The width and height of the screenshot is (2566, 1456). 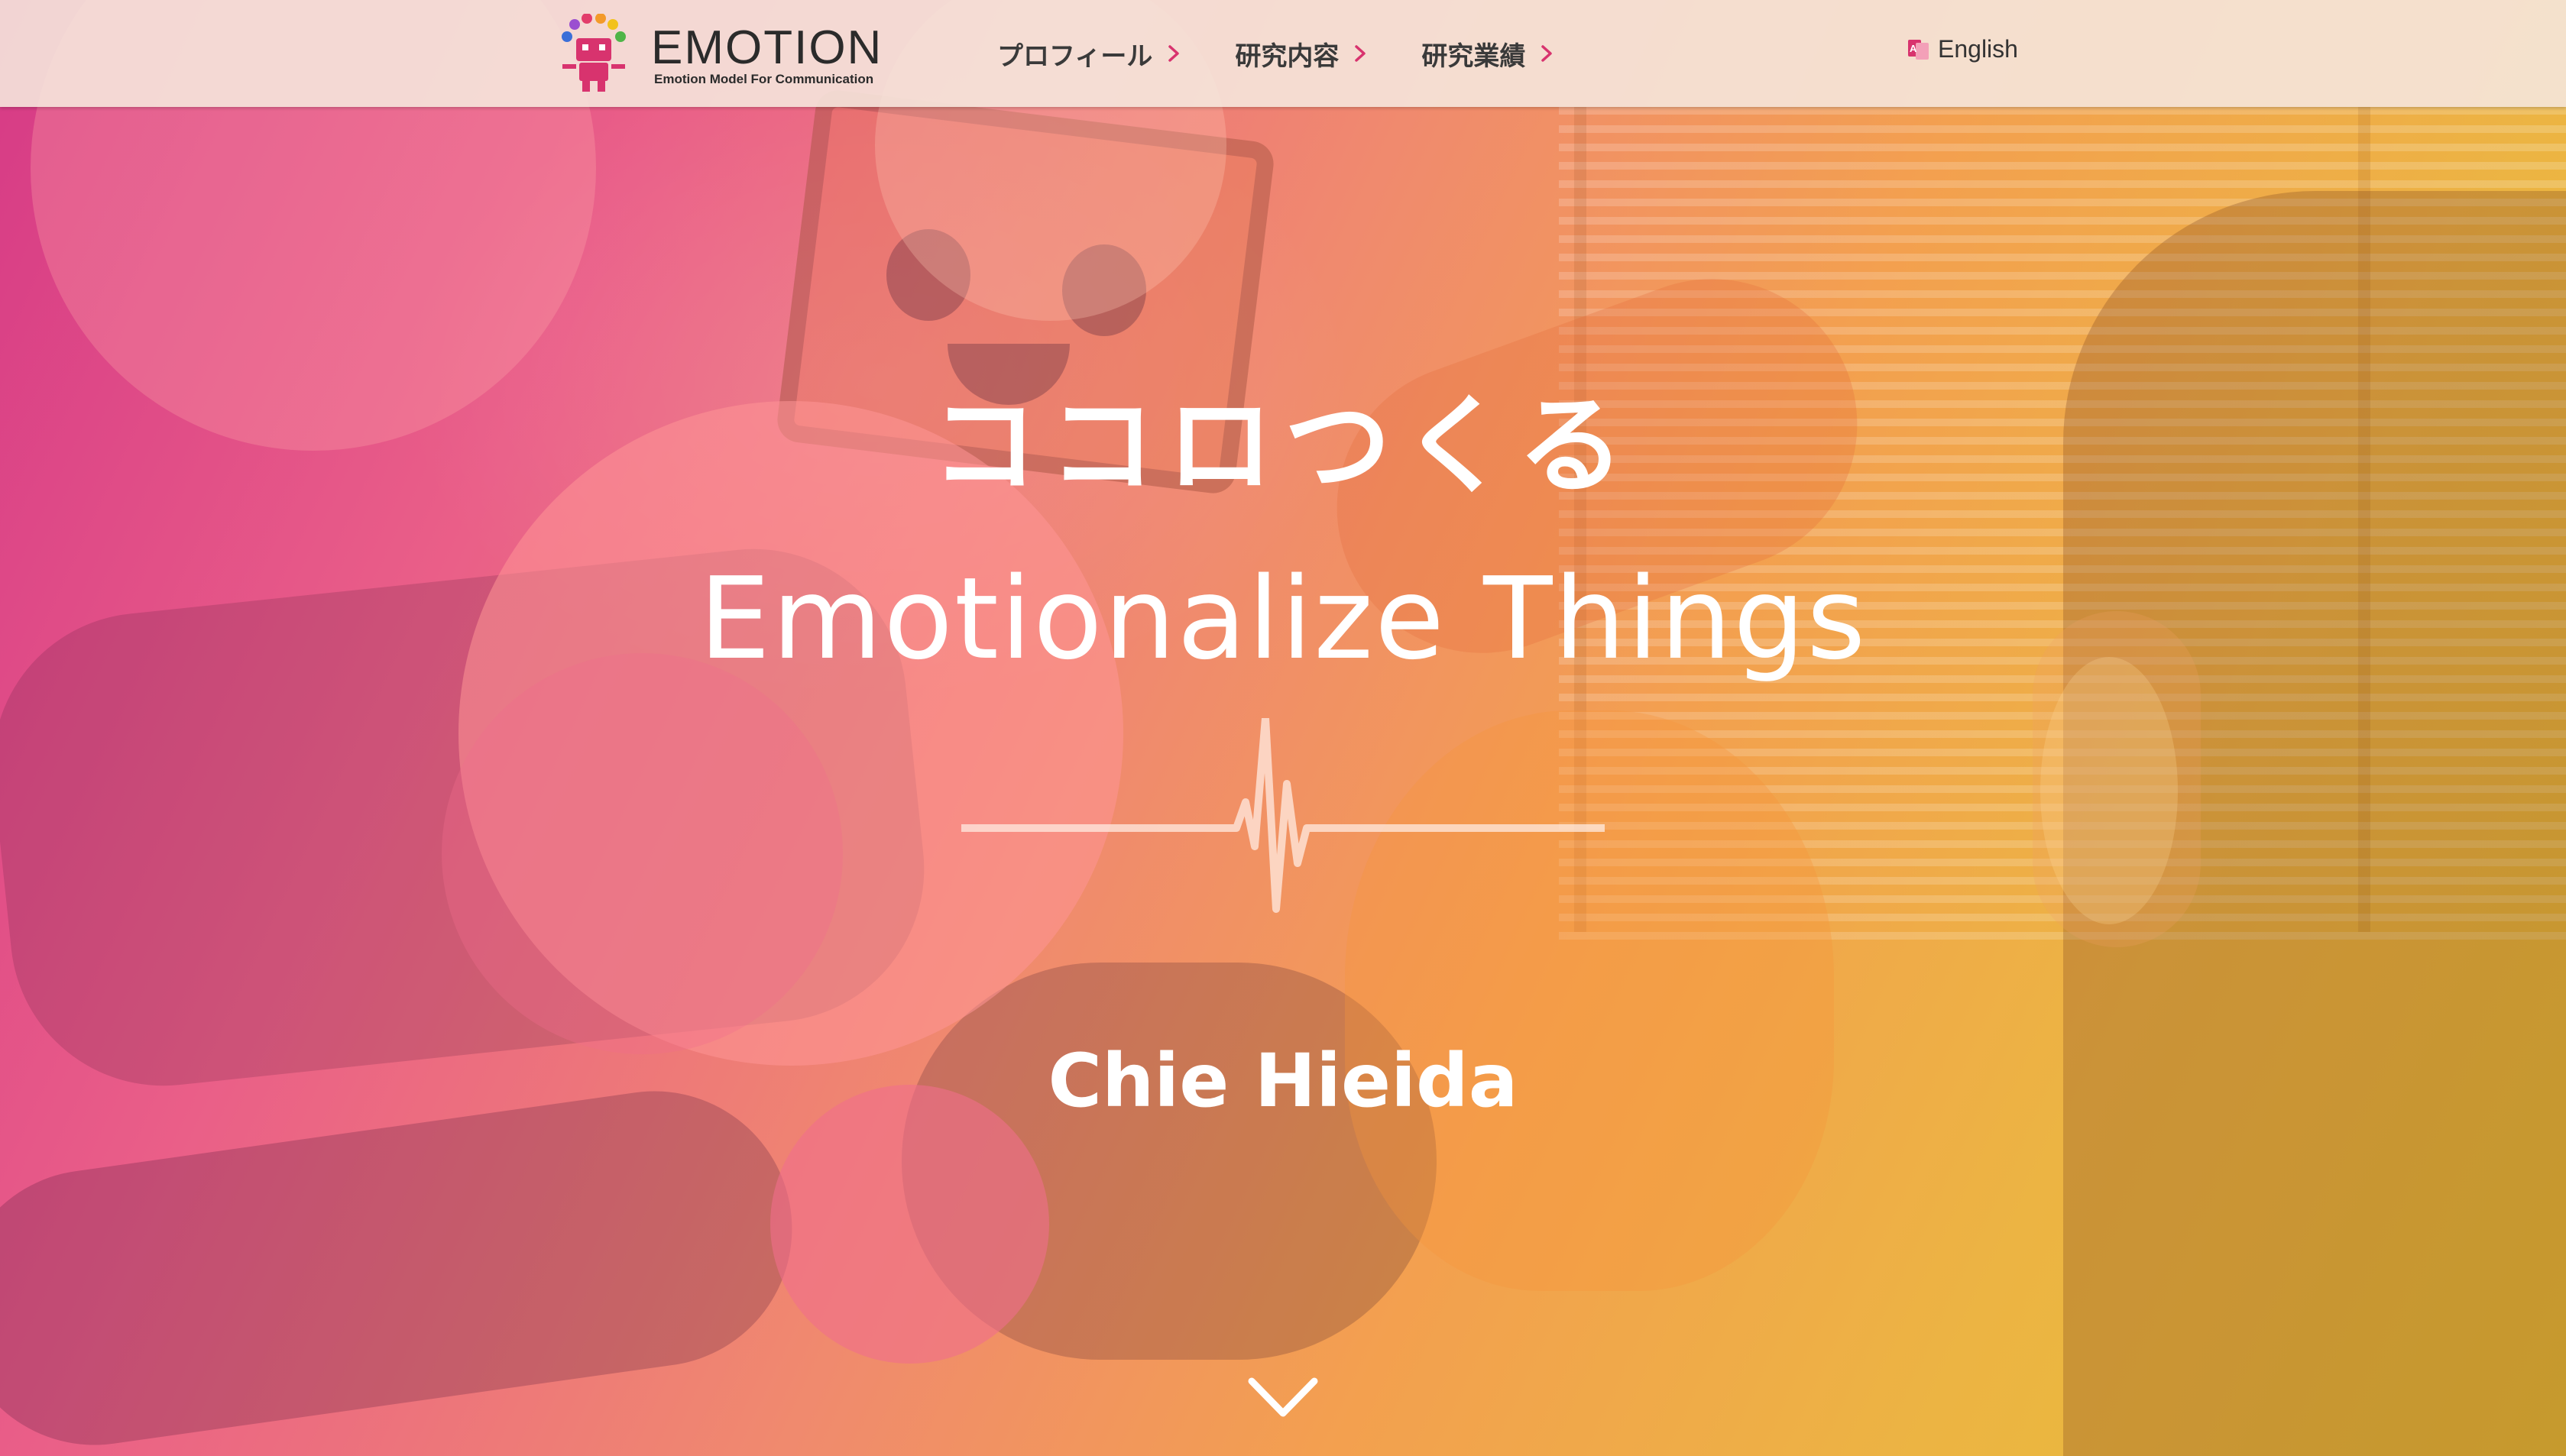 I want to click on background-robot-eye-left, so click(x=928, y=275).